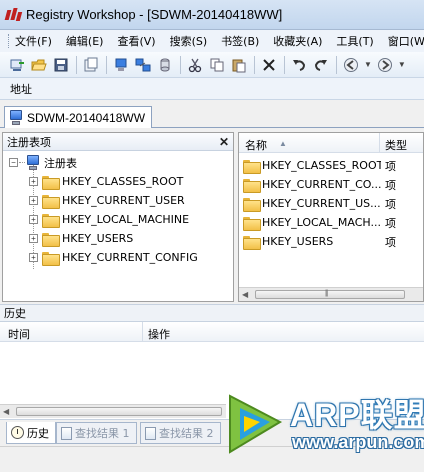  Describe the element at coordinates (180, 433) in the screenshot. I see `tab-find-results-2: 查找结果 2` at that location.